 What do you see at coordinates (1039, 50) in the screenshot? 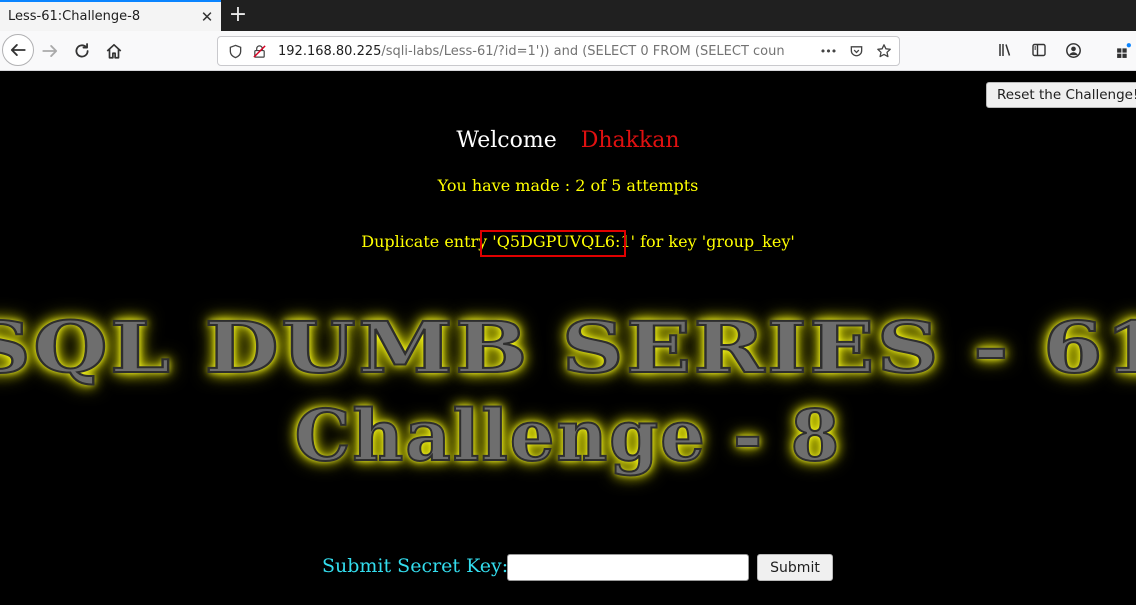
I see `sidebar-icon` at bounding box center [1039, 50].